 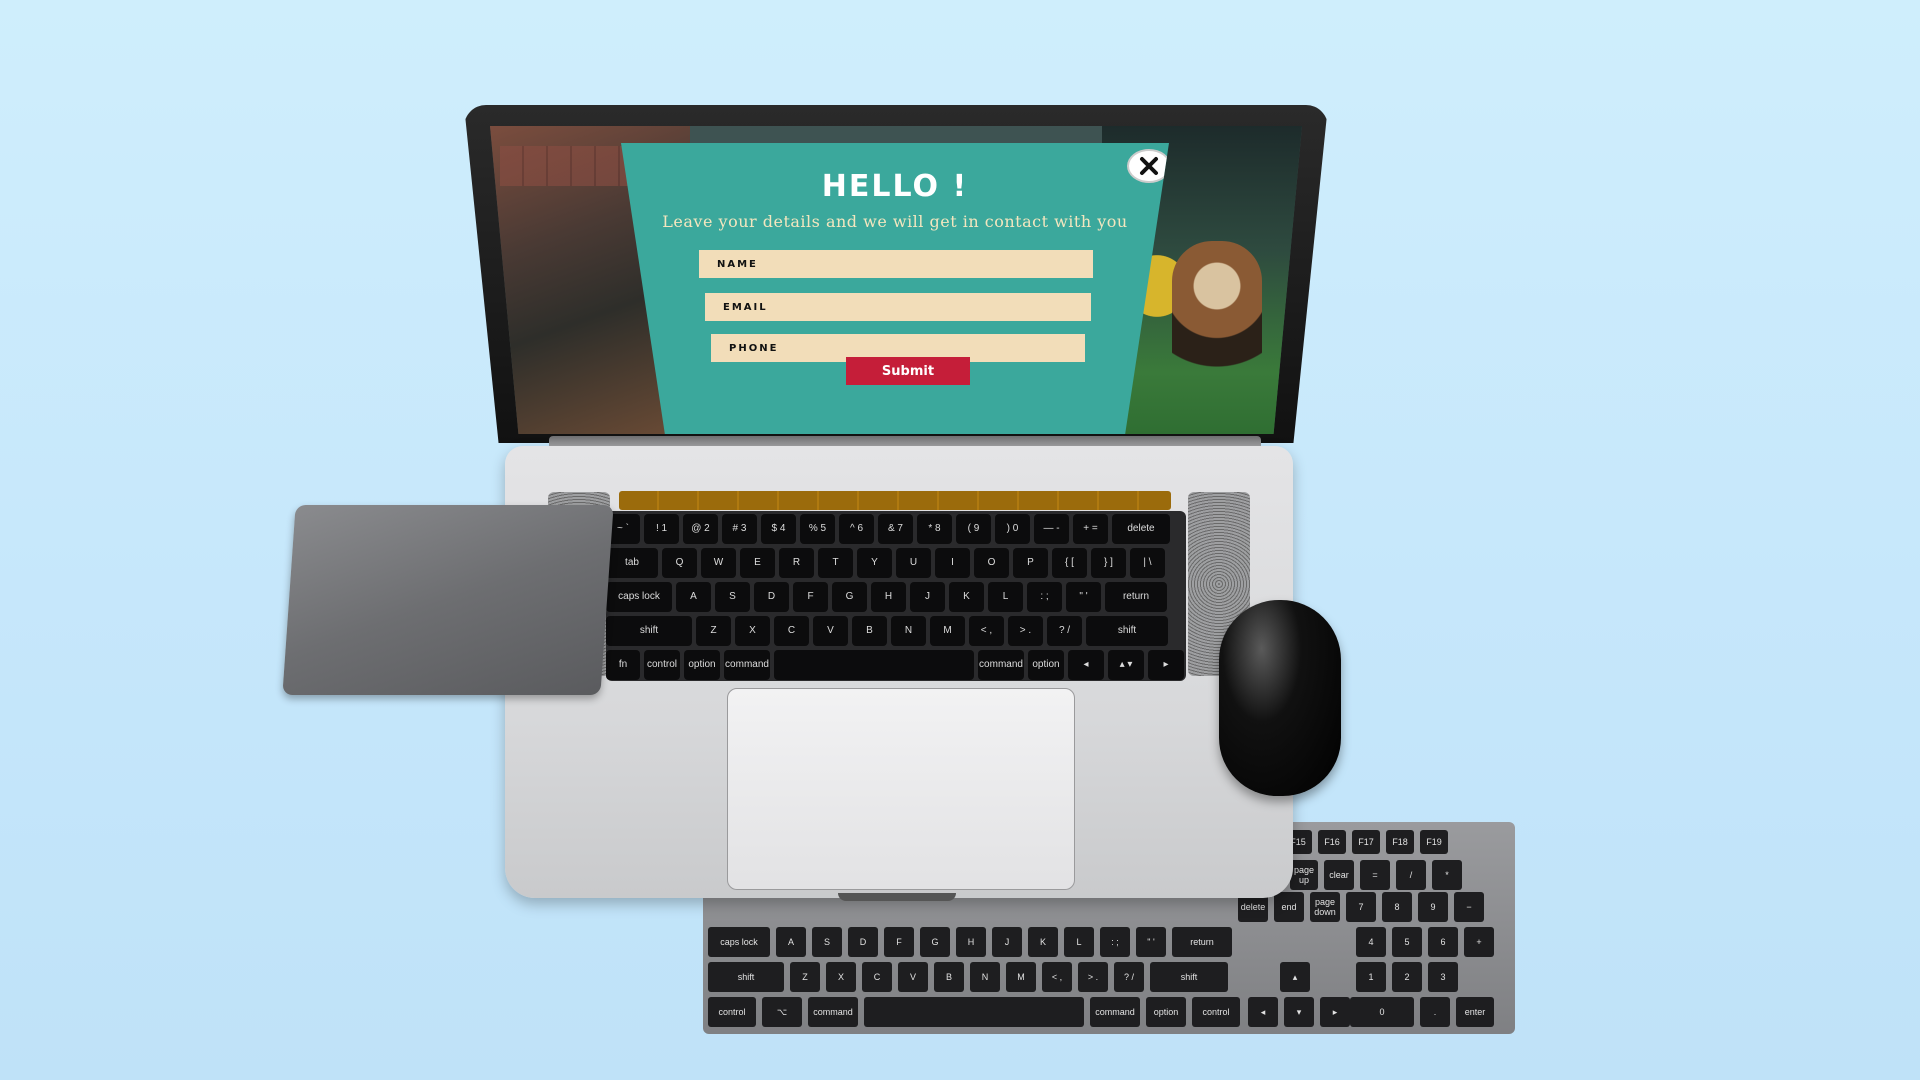 I want to click on key: ? /, so click(x=1064, y=631).